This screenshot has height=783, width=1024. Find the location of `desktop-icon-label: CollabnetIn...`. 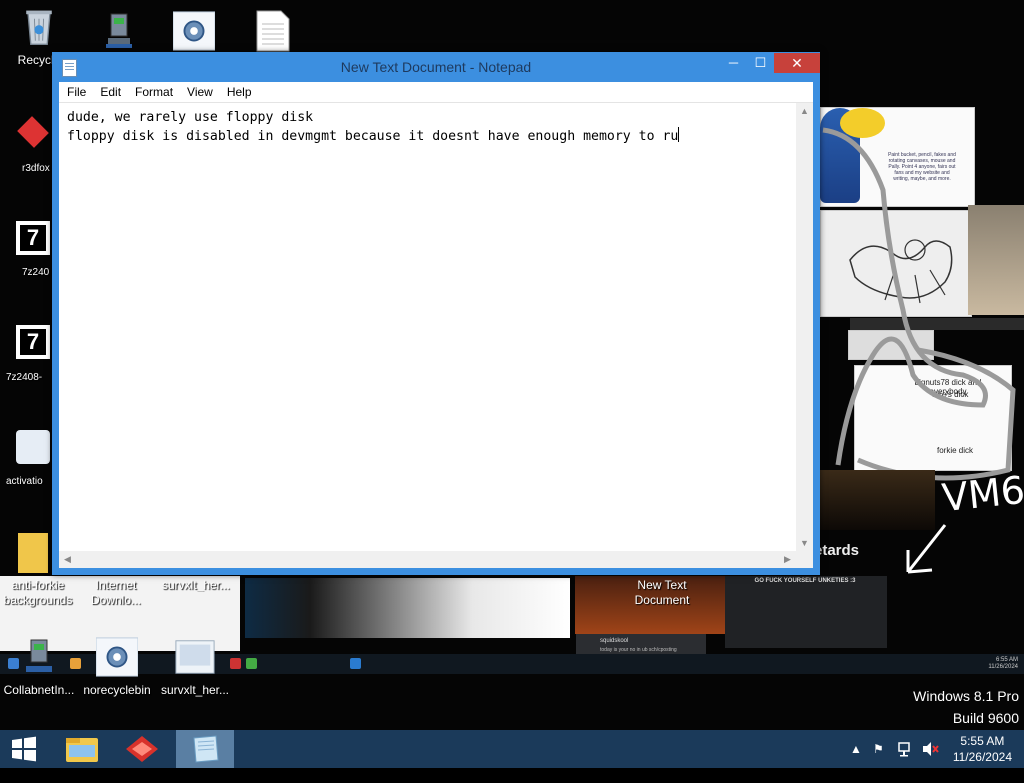

desktop-icon-label: CollabnetIn... is located at coordinates (39, 690).